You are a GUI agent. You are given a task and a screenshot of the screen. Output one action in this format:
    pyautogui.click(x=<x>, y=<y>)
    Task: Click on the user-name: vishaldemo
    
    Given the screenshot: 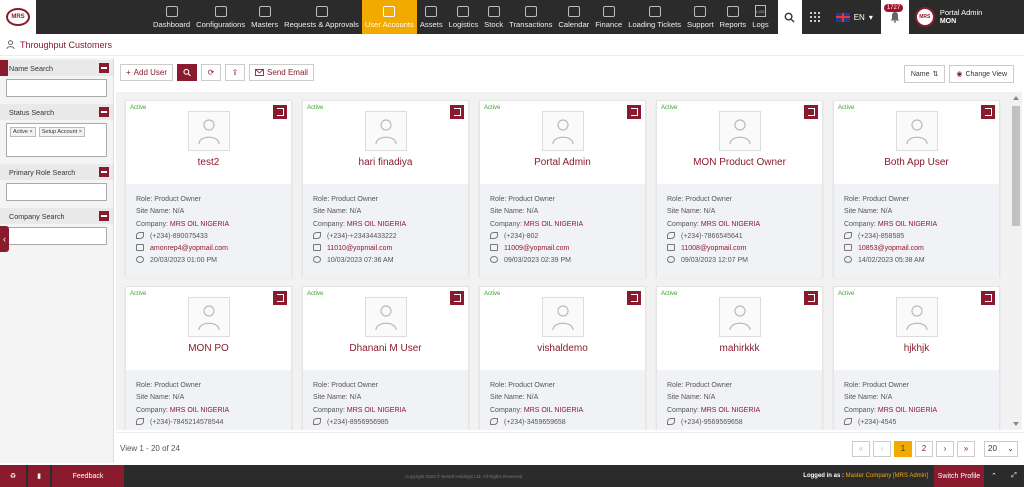 What is the action you would take?
    pyautogui.click(x=562, y=348)
    